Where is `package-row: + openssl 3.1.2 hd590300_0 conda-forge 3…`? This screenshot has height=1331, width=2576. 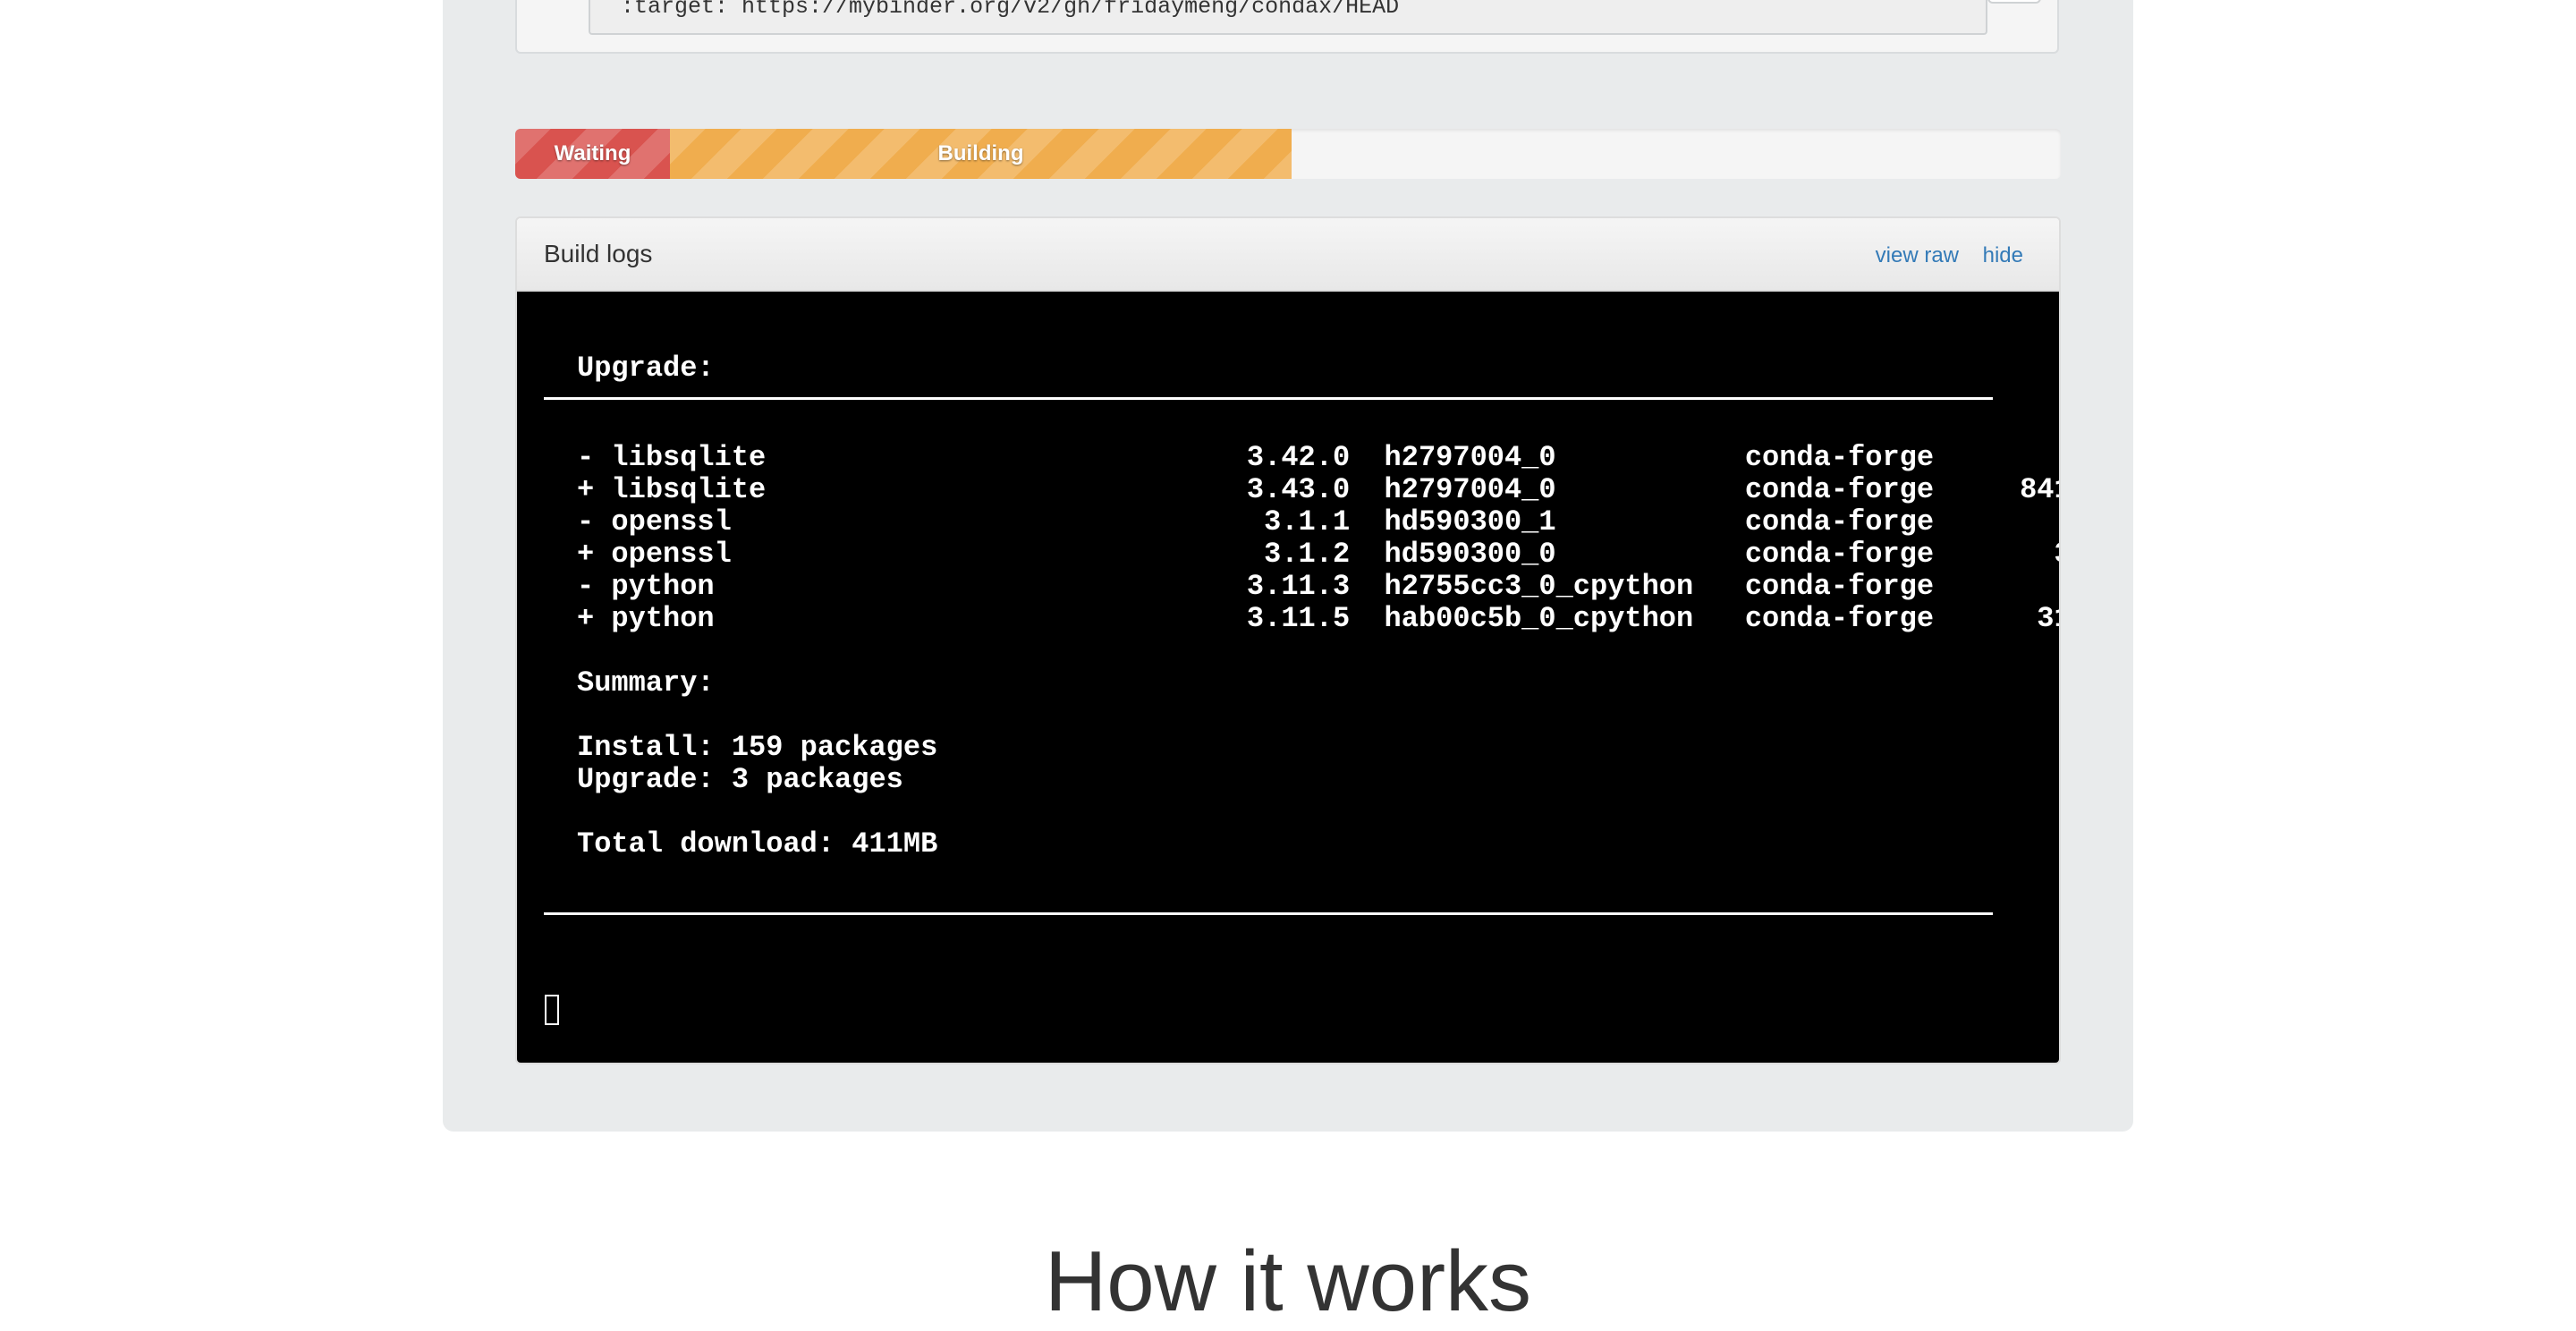
package-row: + openssl 3.1.2 hd590300_0 conda-forge 3… is located at coordinates (1319, 555).